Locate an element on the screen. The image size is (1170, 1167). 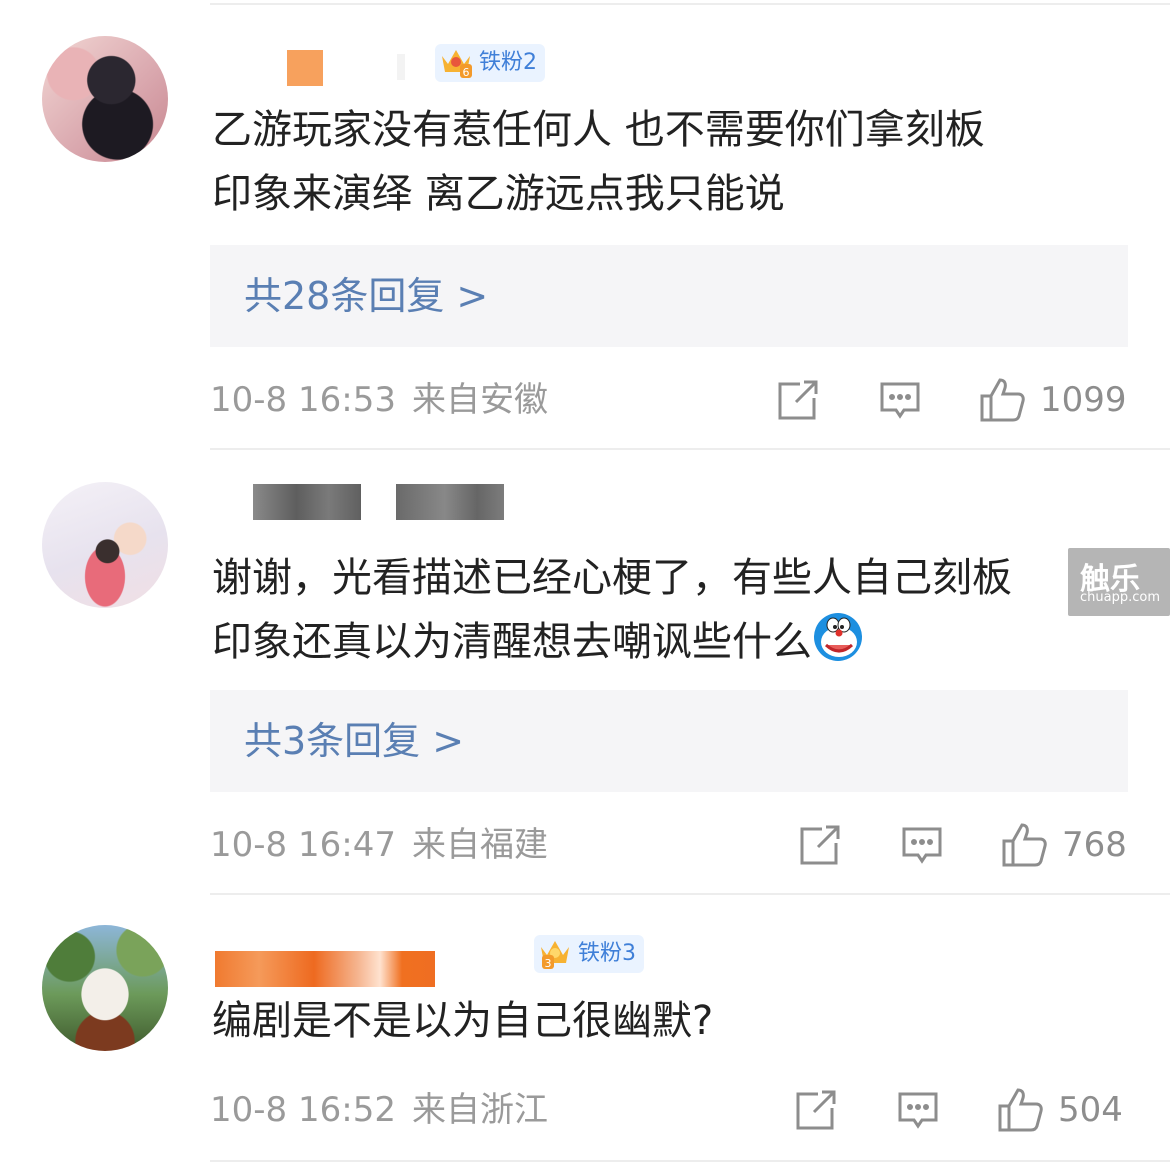
replies-label: 共28条回复 > is located at coordinates (366, 296).